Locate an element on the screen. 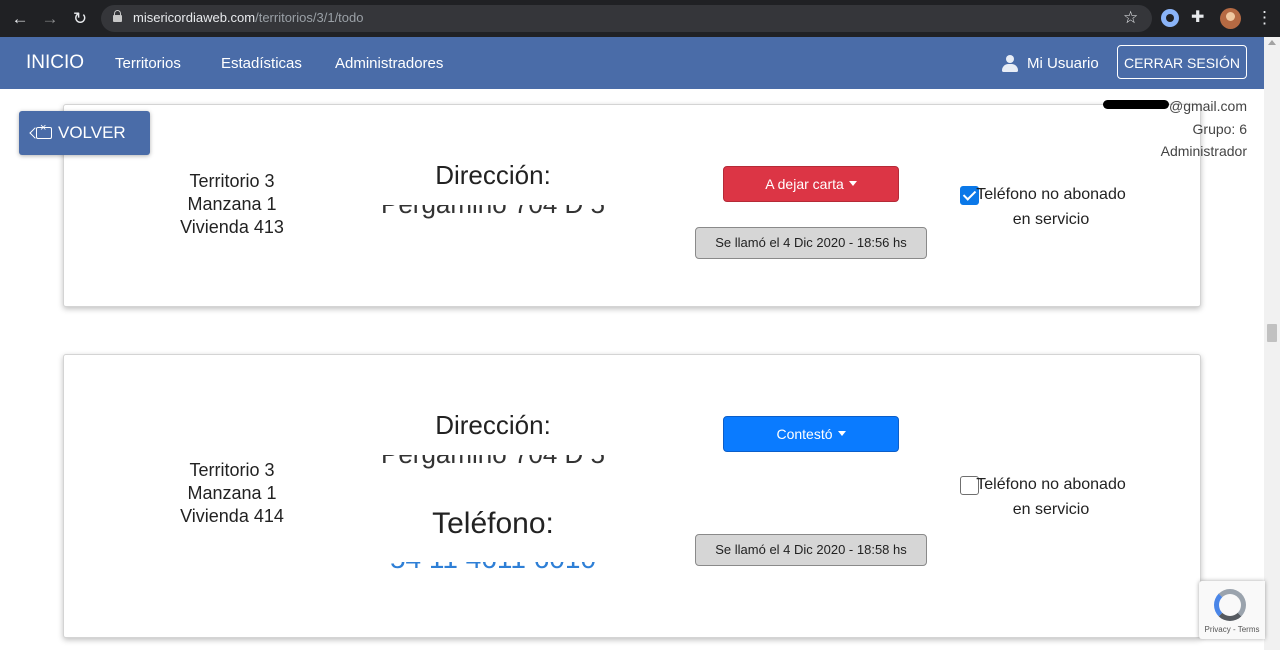 The height and width of the screenshot is (650, 1280). bookmark-star-icon: ☆ is located at coordinates (1130, 18).